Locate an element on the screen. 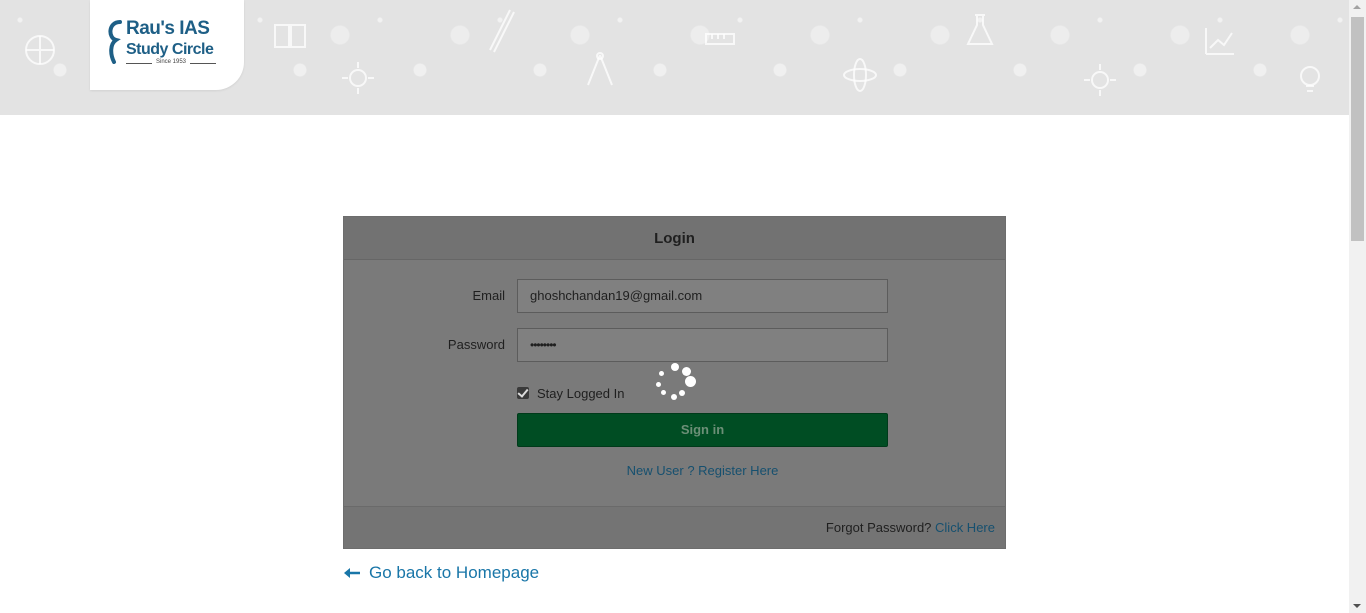 The image size is (1366, 613). doodle-globe-icon is located at coordinates (40, 50).